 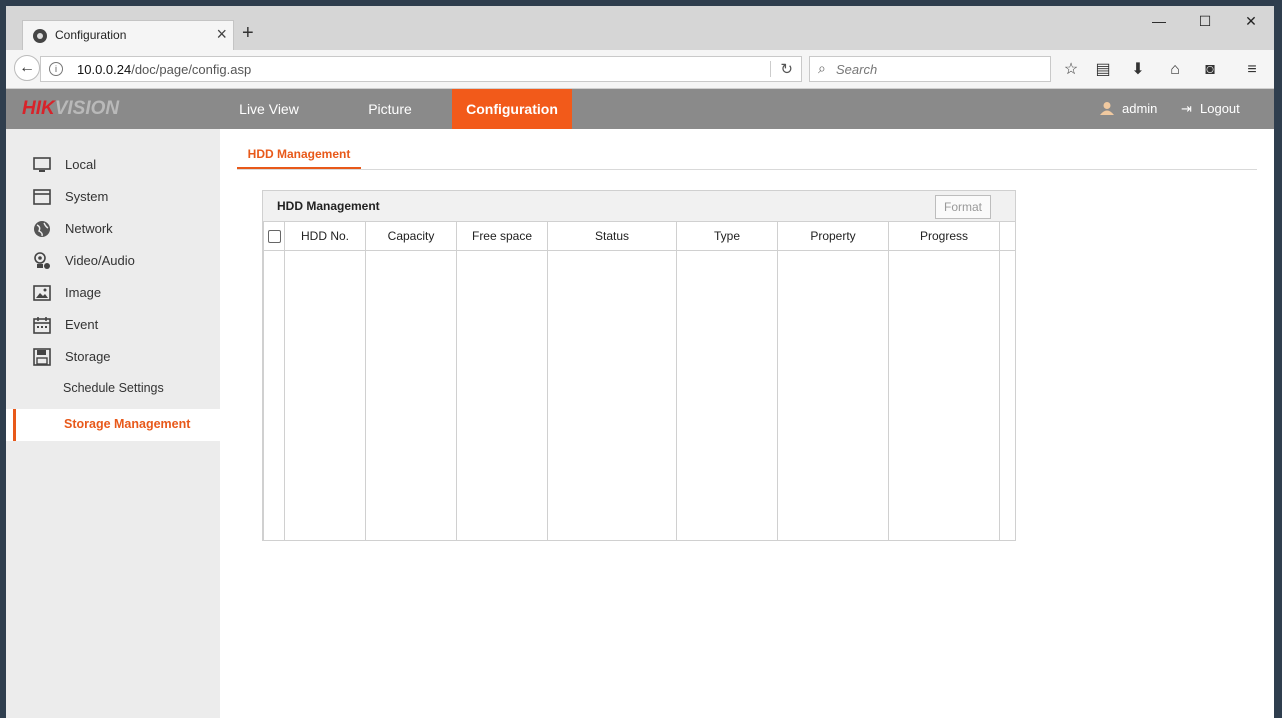 What do you see at coordinates (191, 69) in the screenshot?
I see `url-path: /doc/page/config.asp` at bounding box center [191, 69].